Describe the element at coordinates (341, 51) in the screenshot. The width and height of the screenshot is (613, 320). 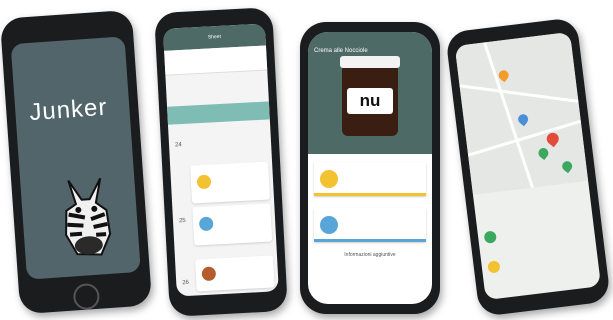
I see `product-title: Crema alle Nocciole` at that location.